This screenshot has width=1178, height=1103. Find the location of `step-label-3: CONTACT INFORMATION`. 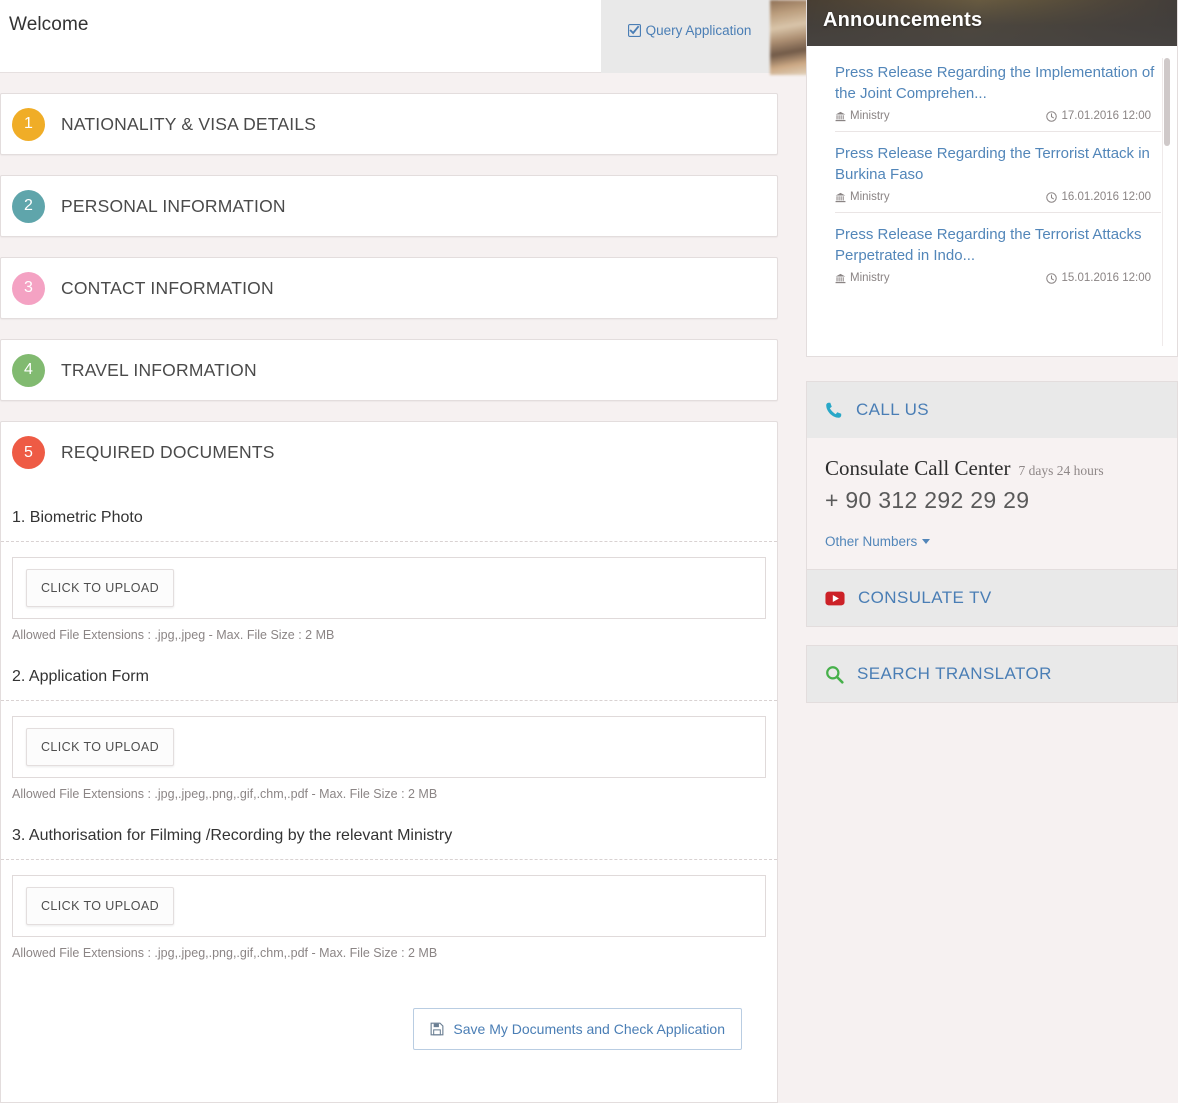

step-label-3: CONTACT INFORMATION is located at coordinates (167, 287).